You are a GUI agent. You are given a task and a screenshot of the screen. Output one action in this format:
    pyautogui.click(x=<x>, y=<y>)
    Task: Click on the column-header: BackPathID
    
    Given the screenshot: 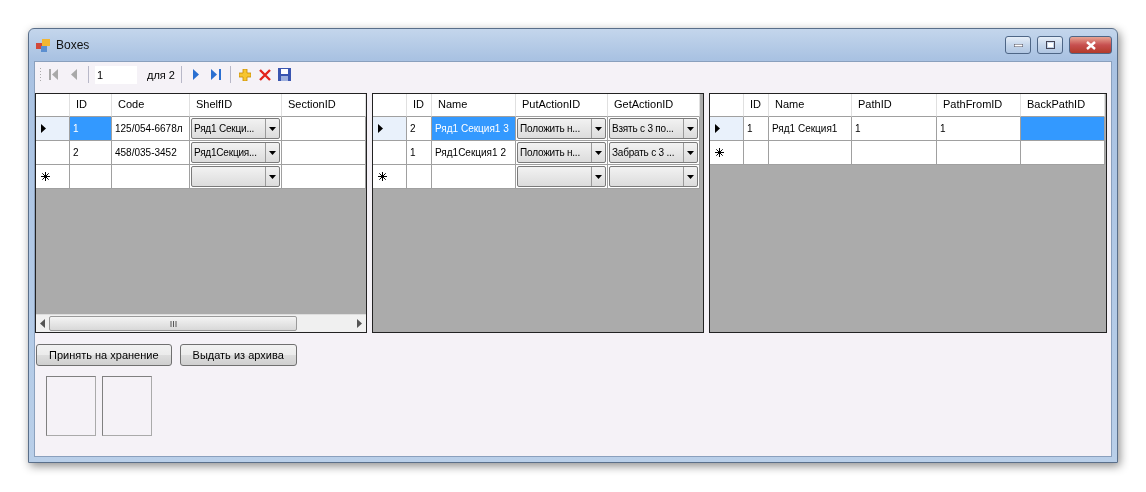 What is the action you would take?
    pyautogui.click(x=1063, y=105)
    